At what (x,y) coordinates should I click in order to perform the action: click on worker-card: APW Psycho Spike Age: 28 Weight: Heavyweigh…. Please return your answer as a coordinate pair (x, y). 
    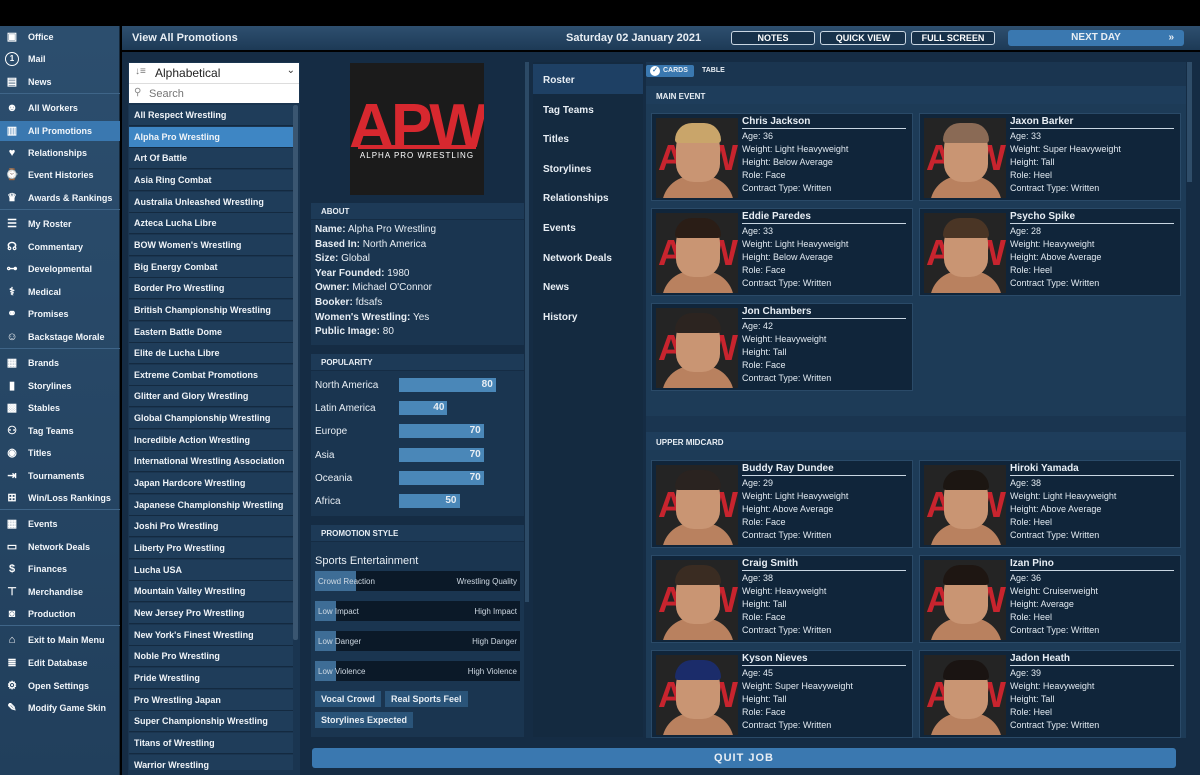
    Looking at the image, I should click on (1050, 252).